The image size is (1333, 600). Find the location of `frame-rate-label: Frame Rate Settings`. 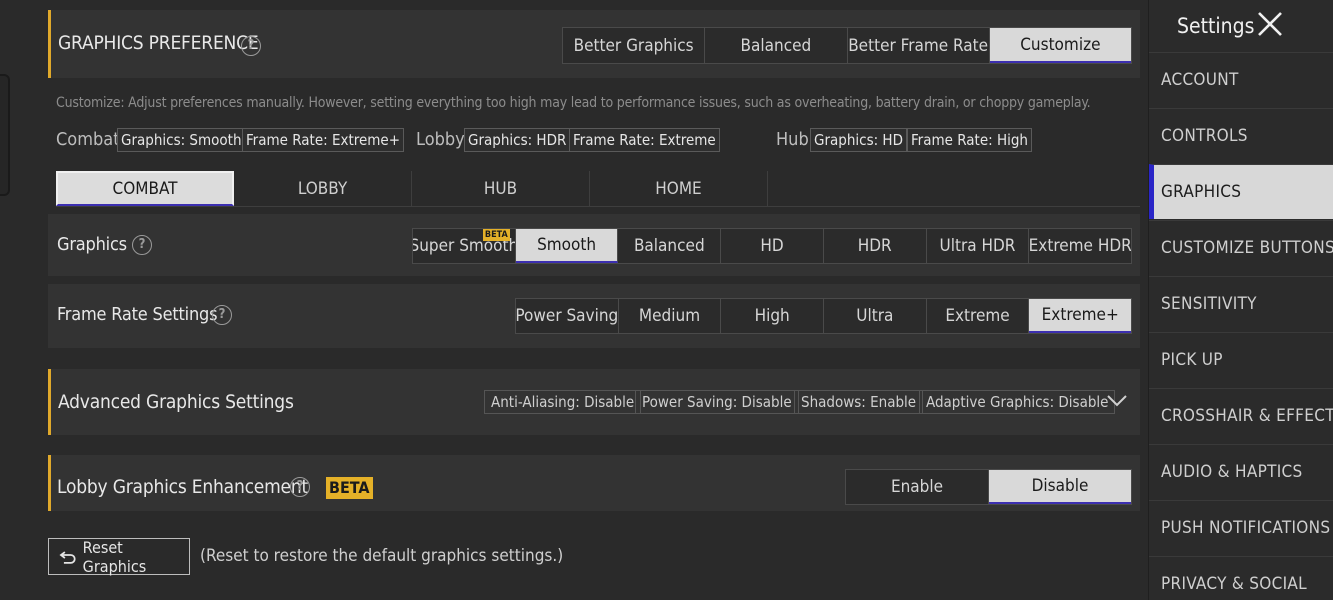

frame-rate-label: Frame Rate Settings is located at coordinates (137, 314).